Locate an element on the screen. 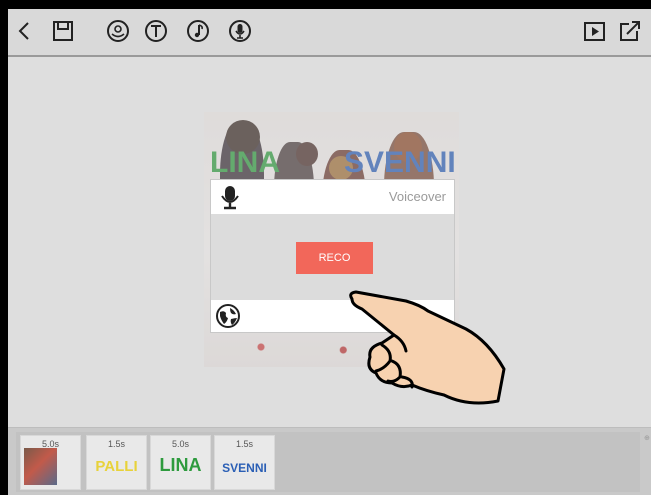 This screenshot has height=495, width=651. timeline-clip-svenni: 1.5s SVENNI is located at coordinates (244, 462).